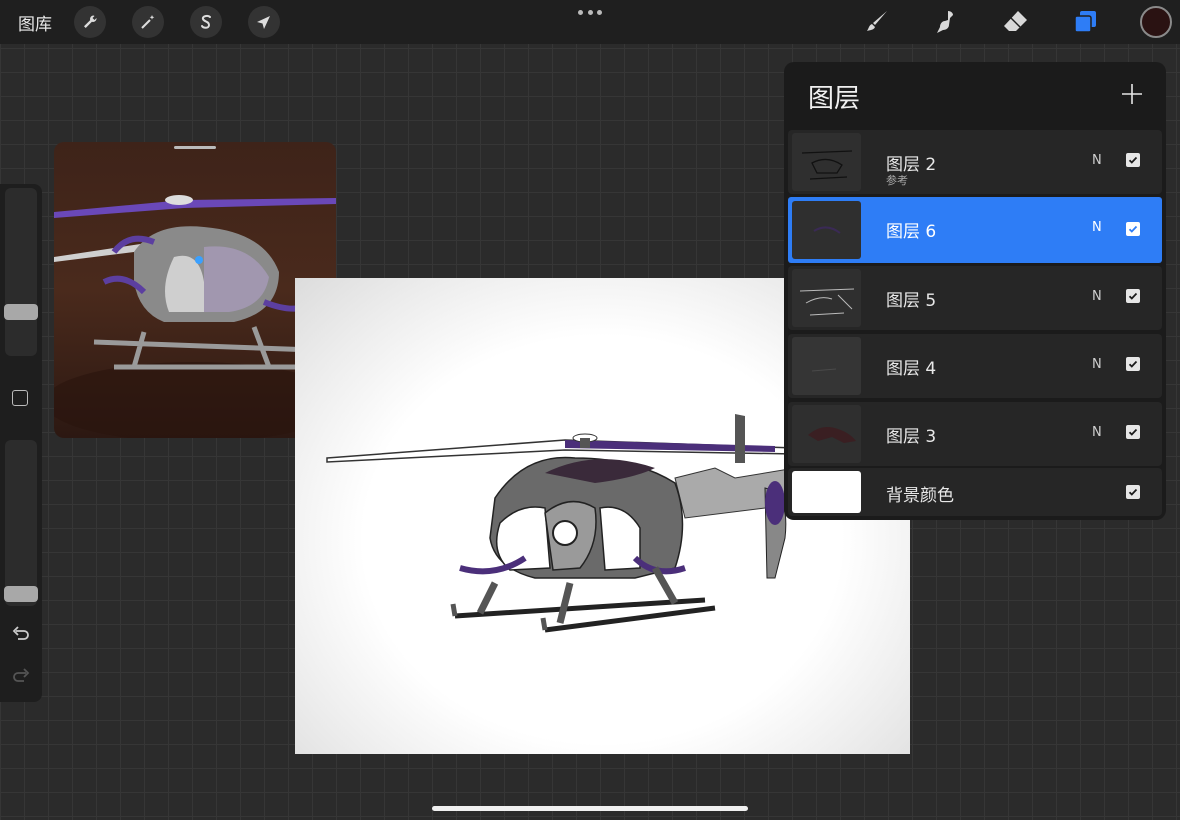  What do you see at coordinates (834, 99) in the screenshot?
I see `layers-panel-title: 图层` at bounding box center [834, 99].